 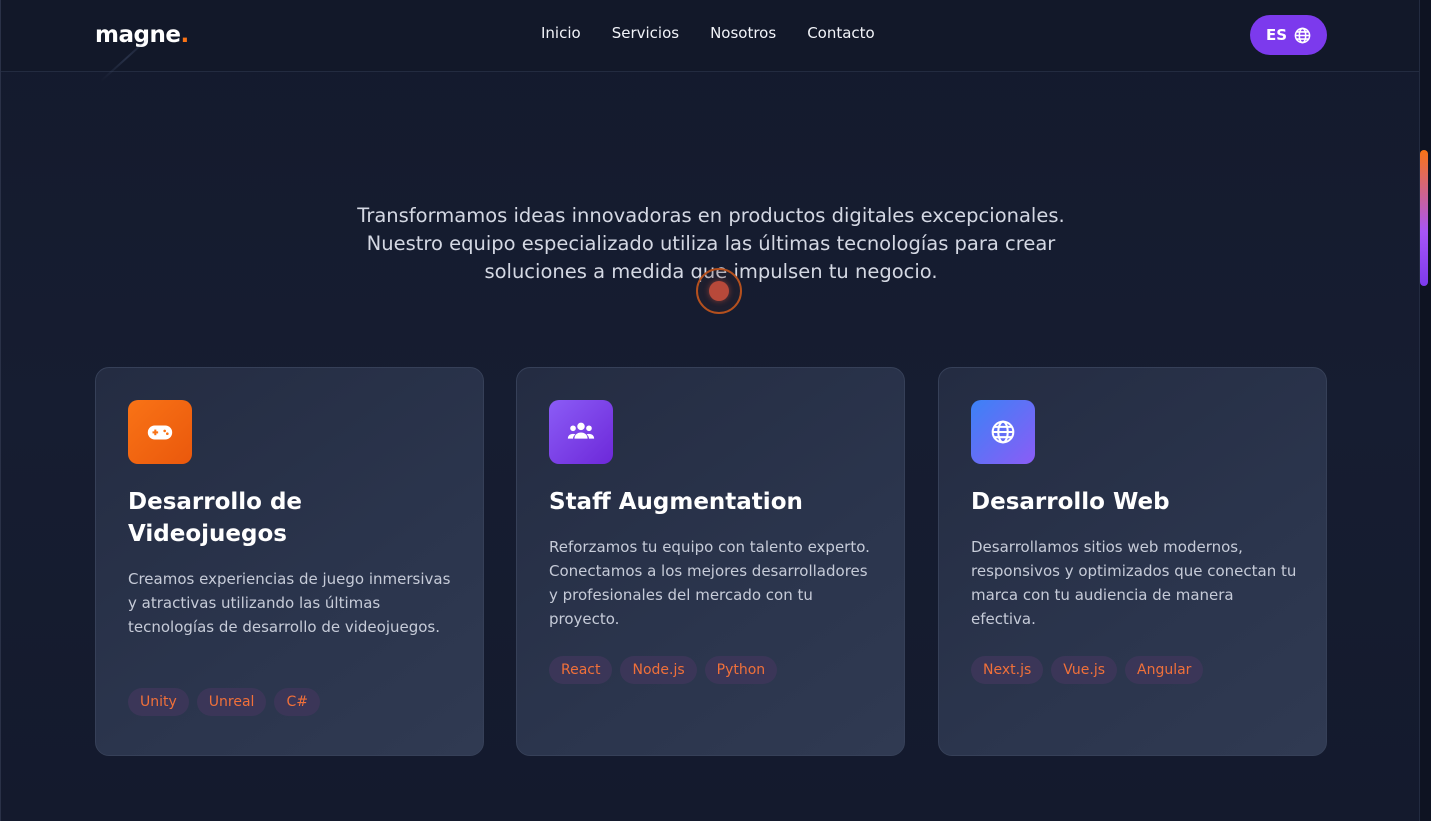 I want to click on scrollbar-track, so click(x=1425, y=410).